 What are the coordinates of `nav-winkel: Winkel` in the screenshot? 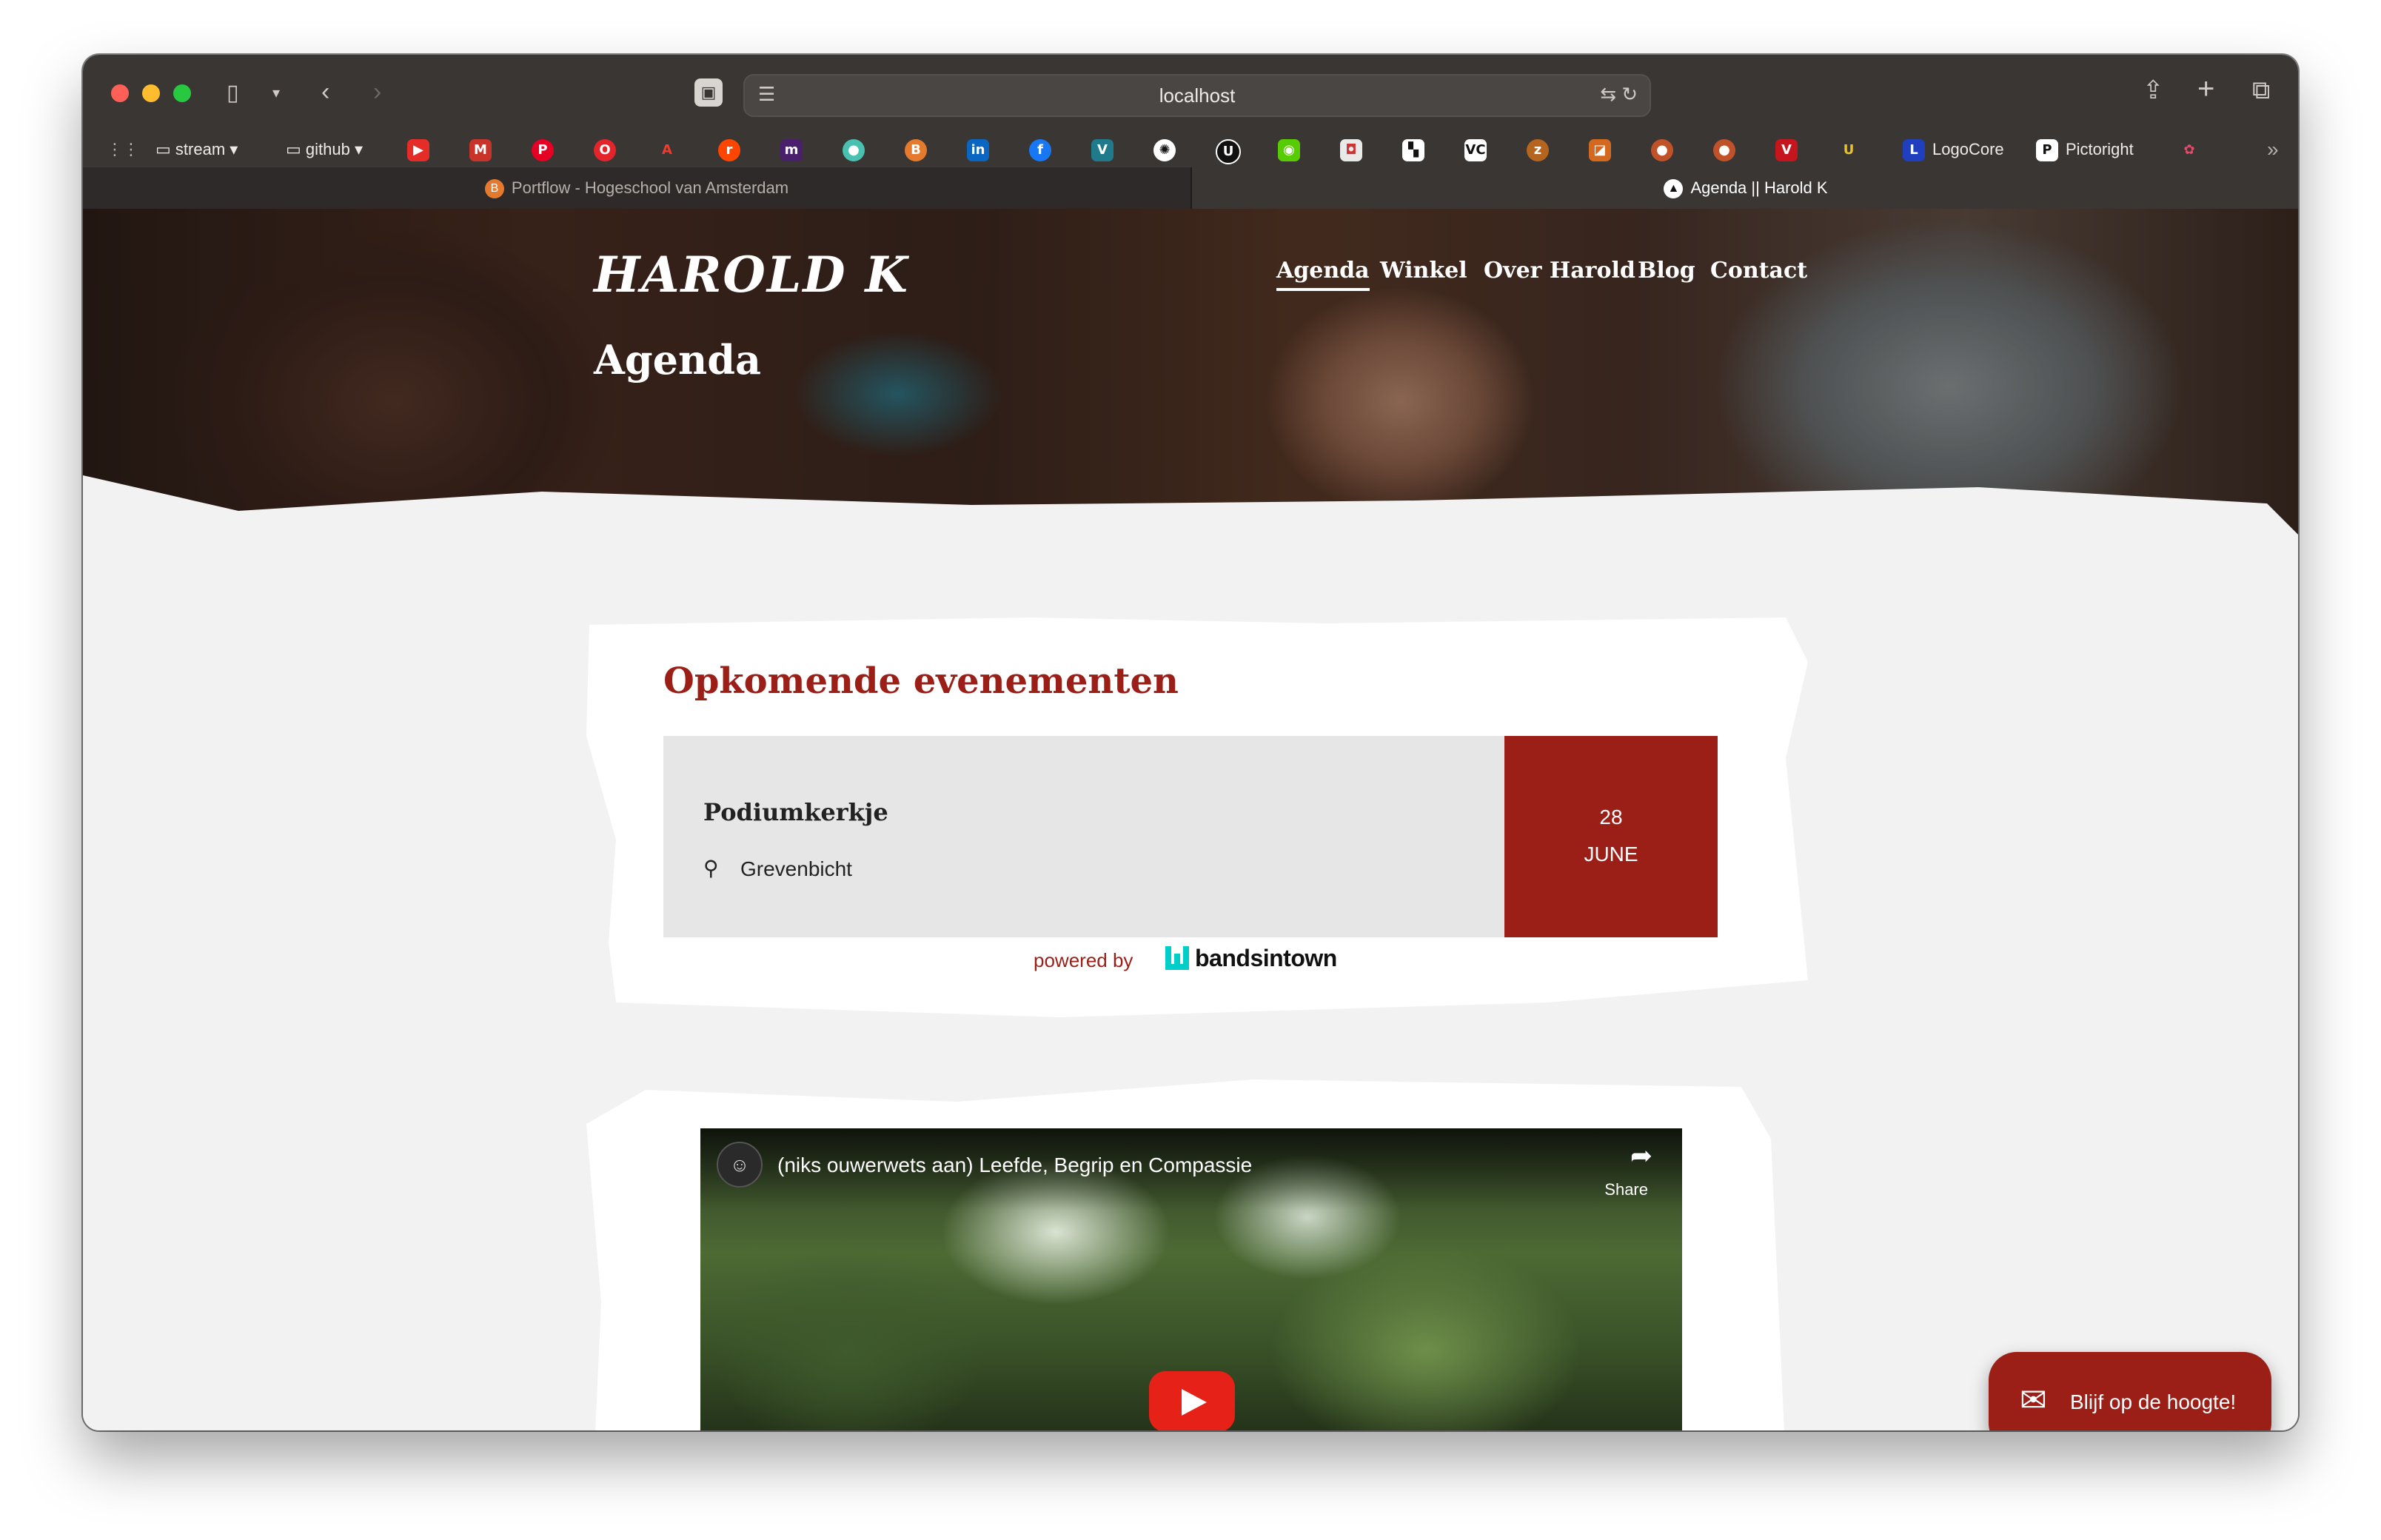 It's located at (1423, 271).